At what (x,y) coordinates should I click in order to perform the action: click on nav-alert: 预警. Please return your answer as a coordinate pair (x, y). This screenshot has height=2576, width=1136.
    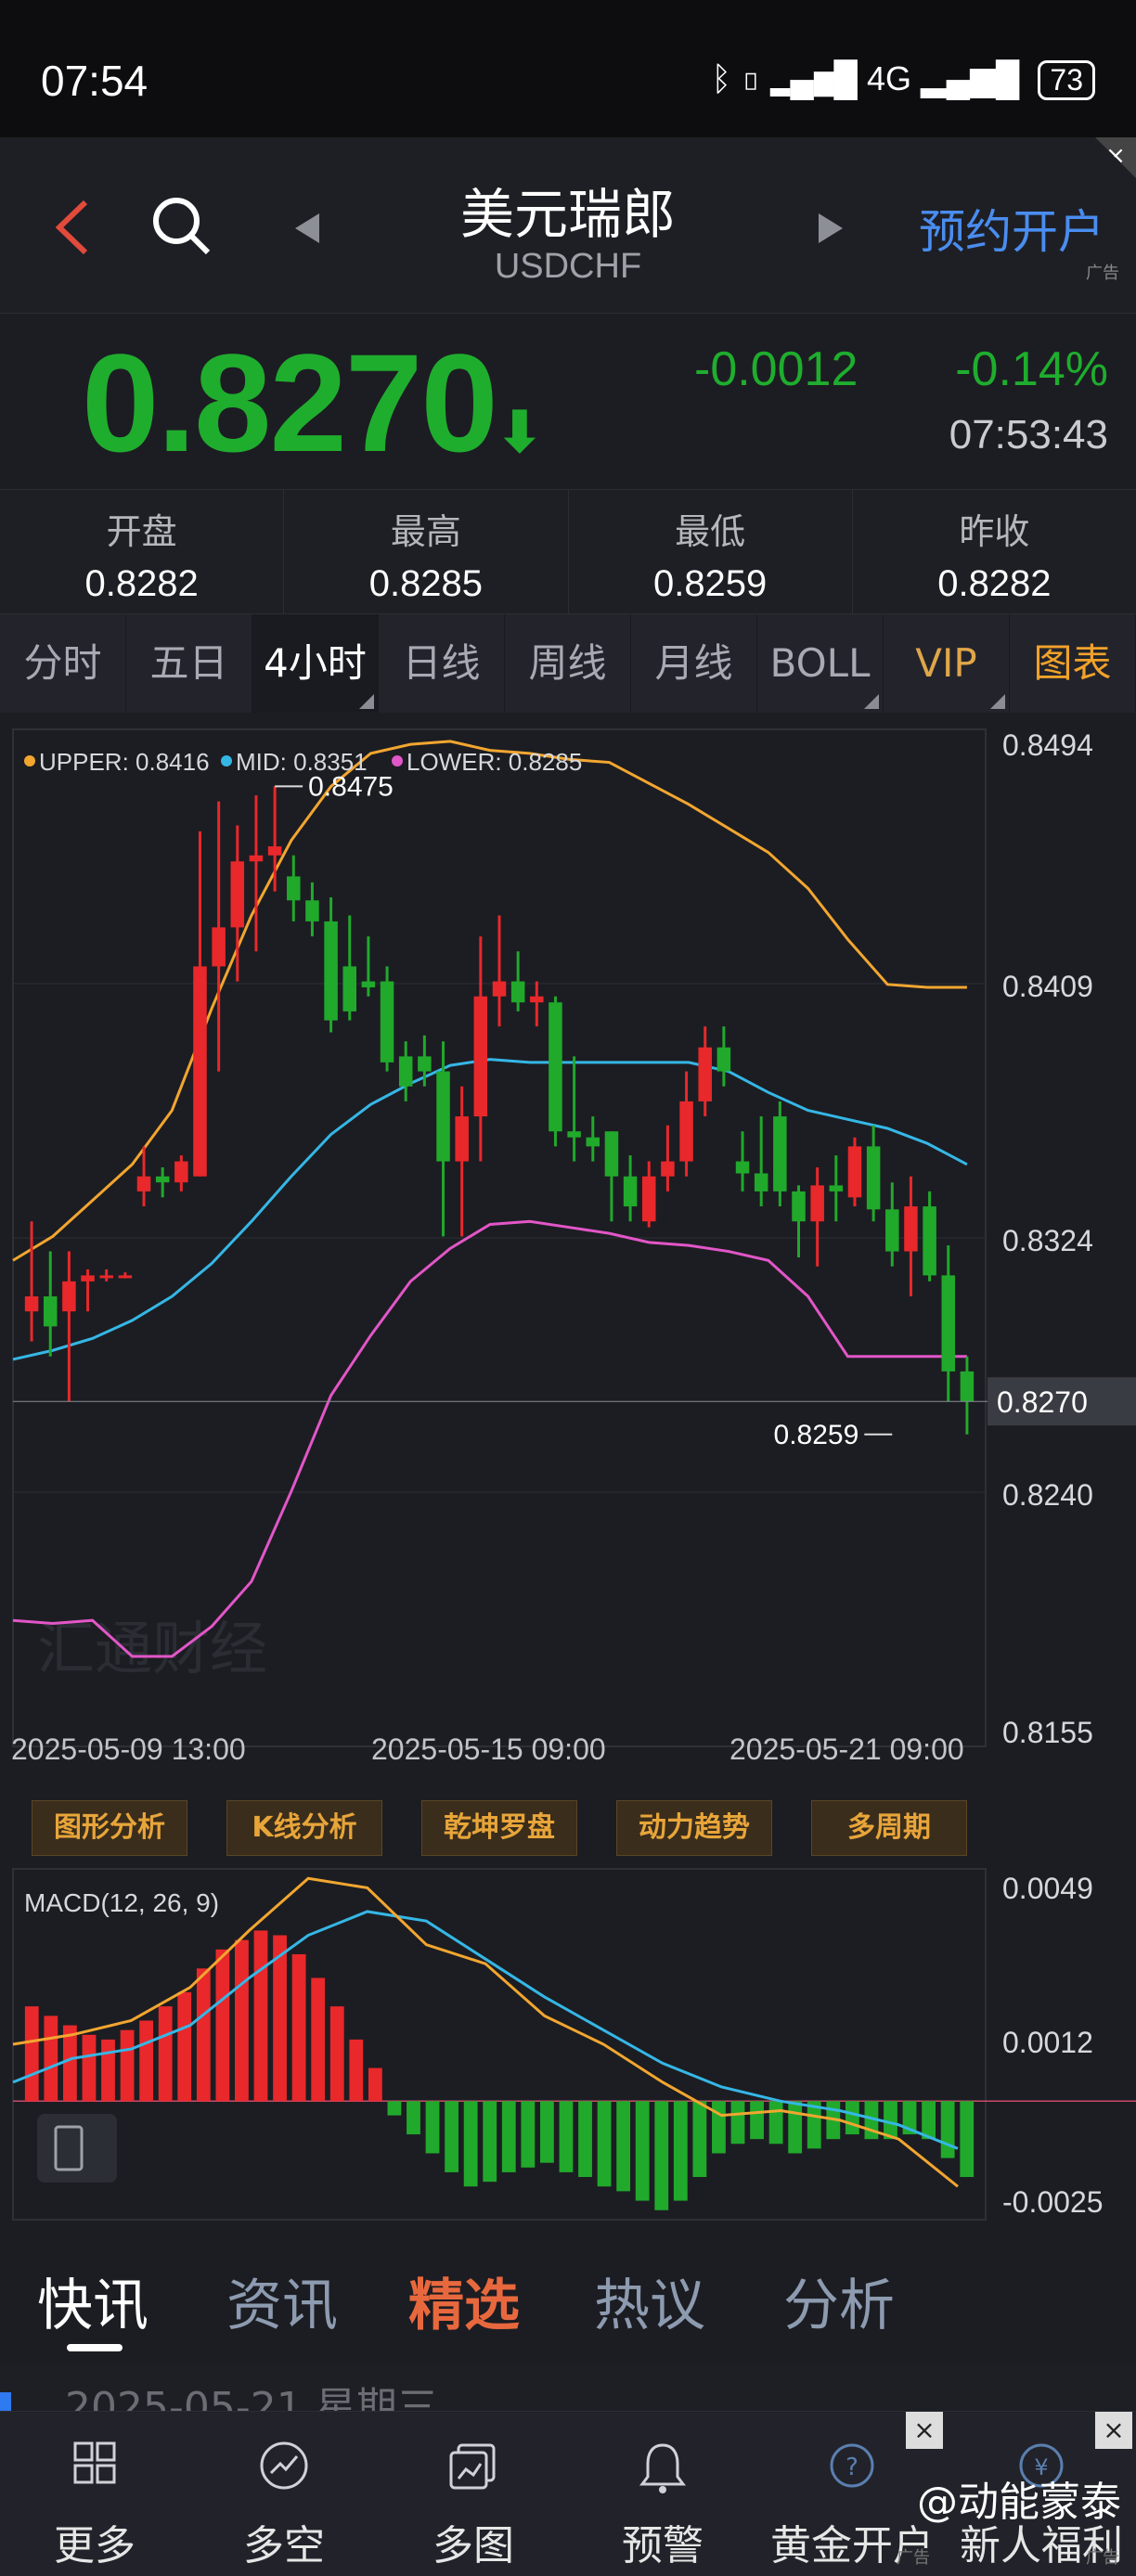
    Looking at the image, I should click on (662, 2494).